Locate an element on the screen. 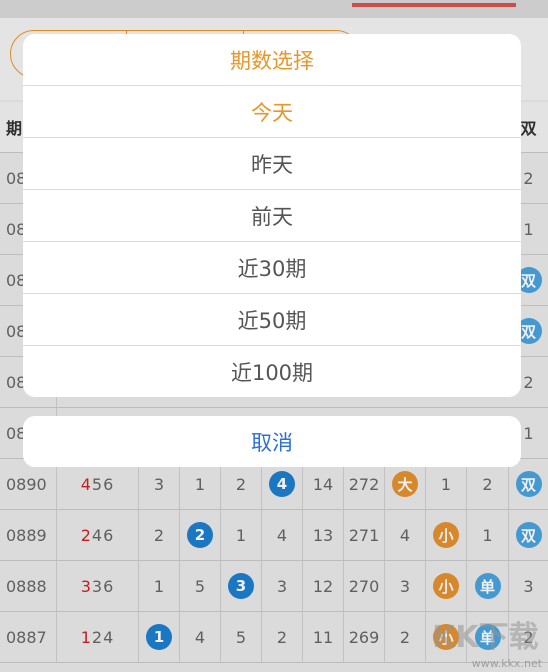 The width and height of the screenshot is (548, 672). option-day-before: 前天 is located at coordinates (272, 216).